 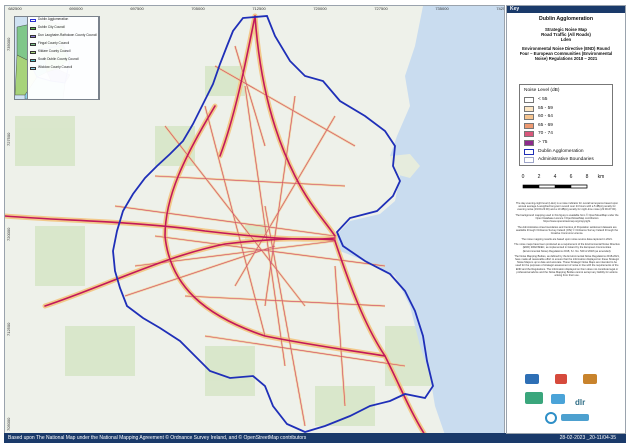 I want to click on legend-label: > 75, so click(x=543, y=142).